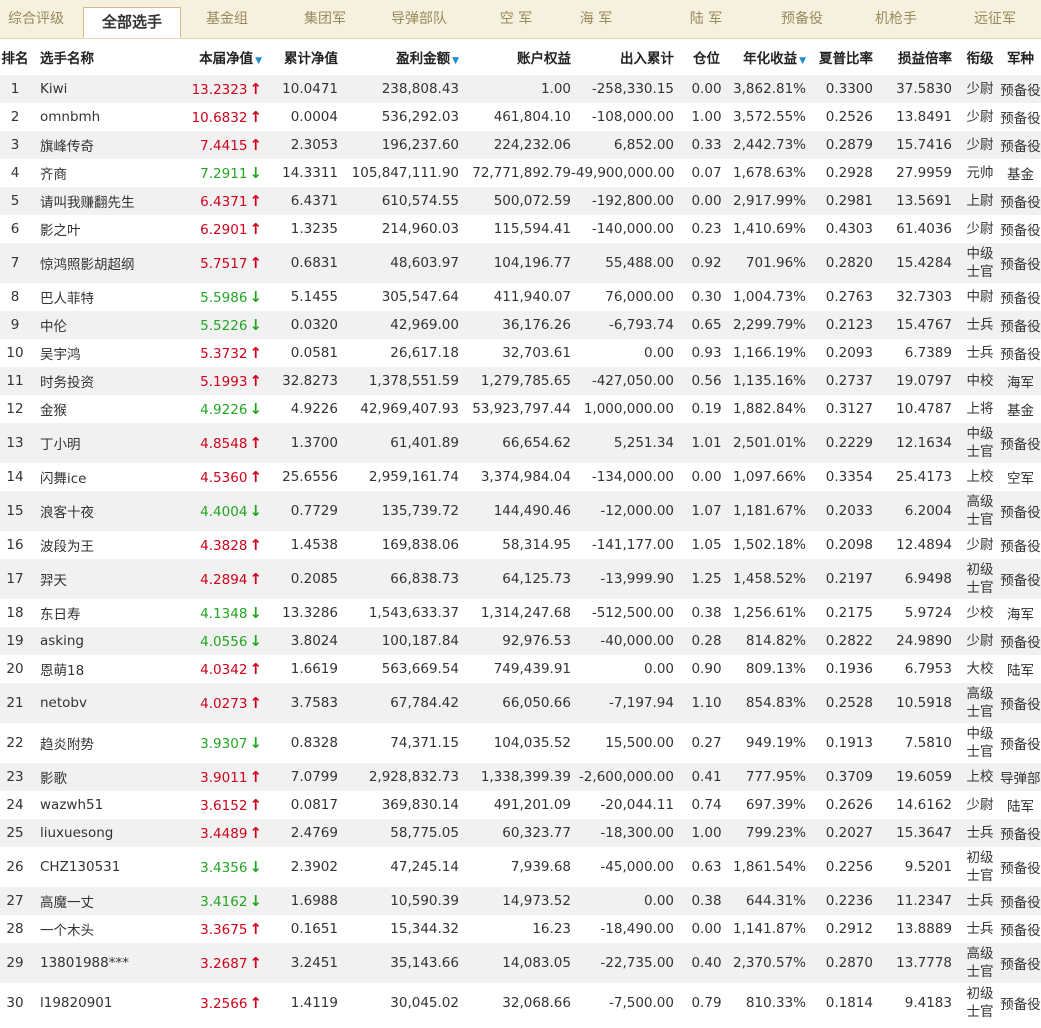 The height and width of the screenshot is (1028, 1041). I want to click on player-name-link: l19820901, so click(76, 1003).